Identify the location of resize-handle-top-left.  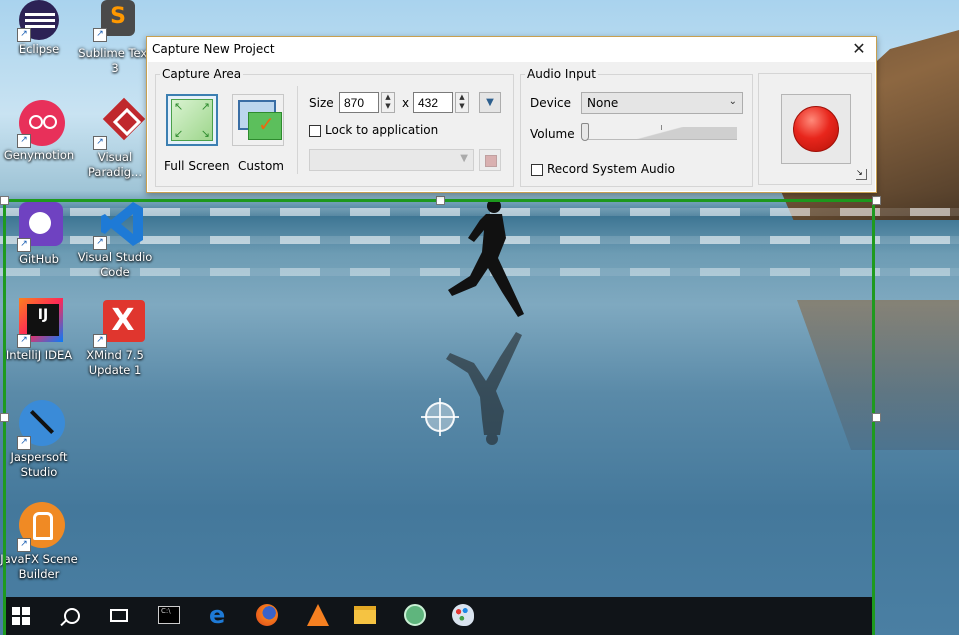
(4, 200).